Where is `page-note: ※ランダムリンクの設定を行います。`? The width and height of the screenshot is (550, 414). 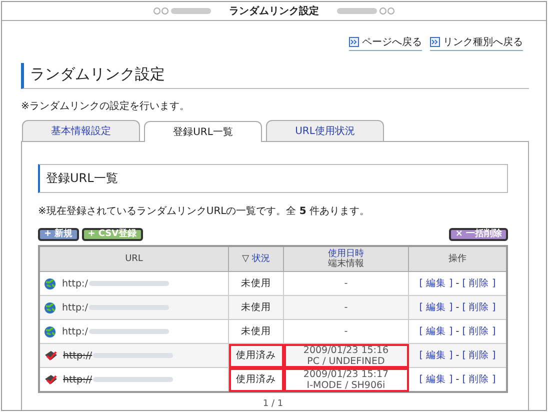
page-note: ※ランダムリンクの設定を行います。 is located at coordinates (105, 106).